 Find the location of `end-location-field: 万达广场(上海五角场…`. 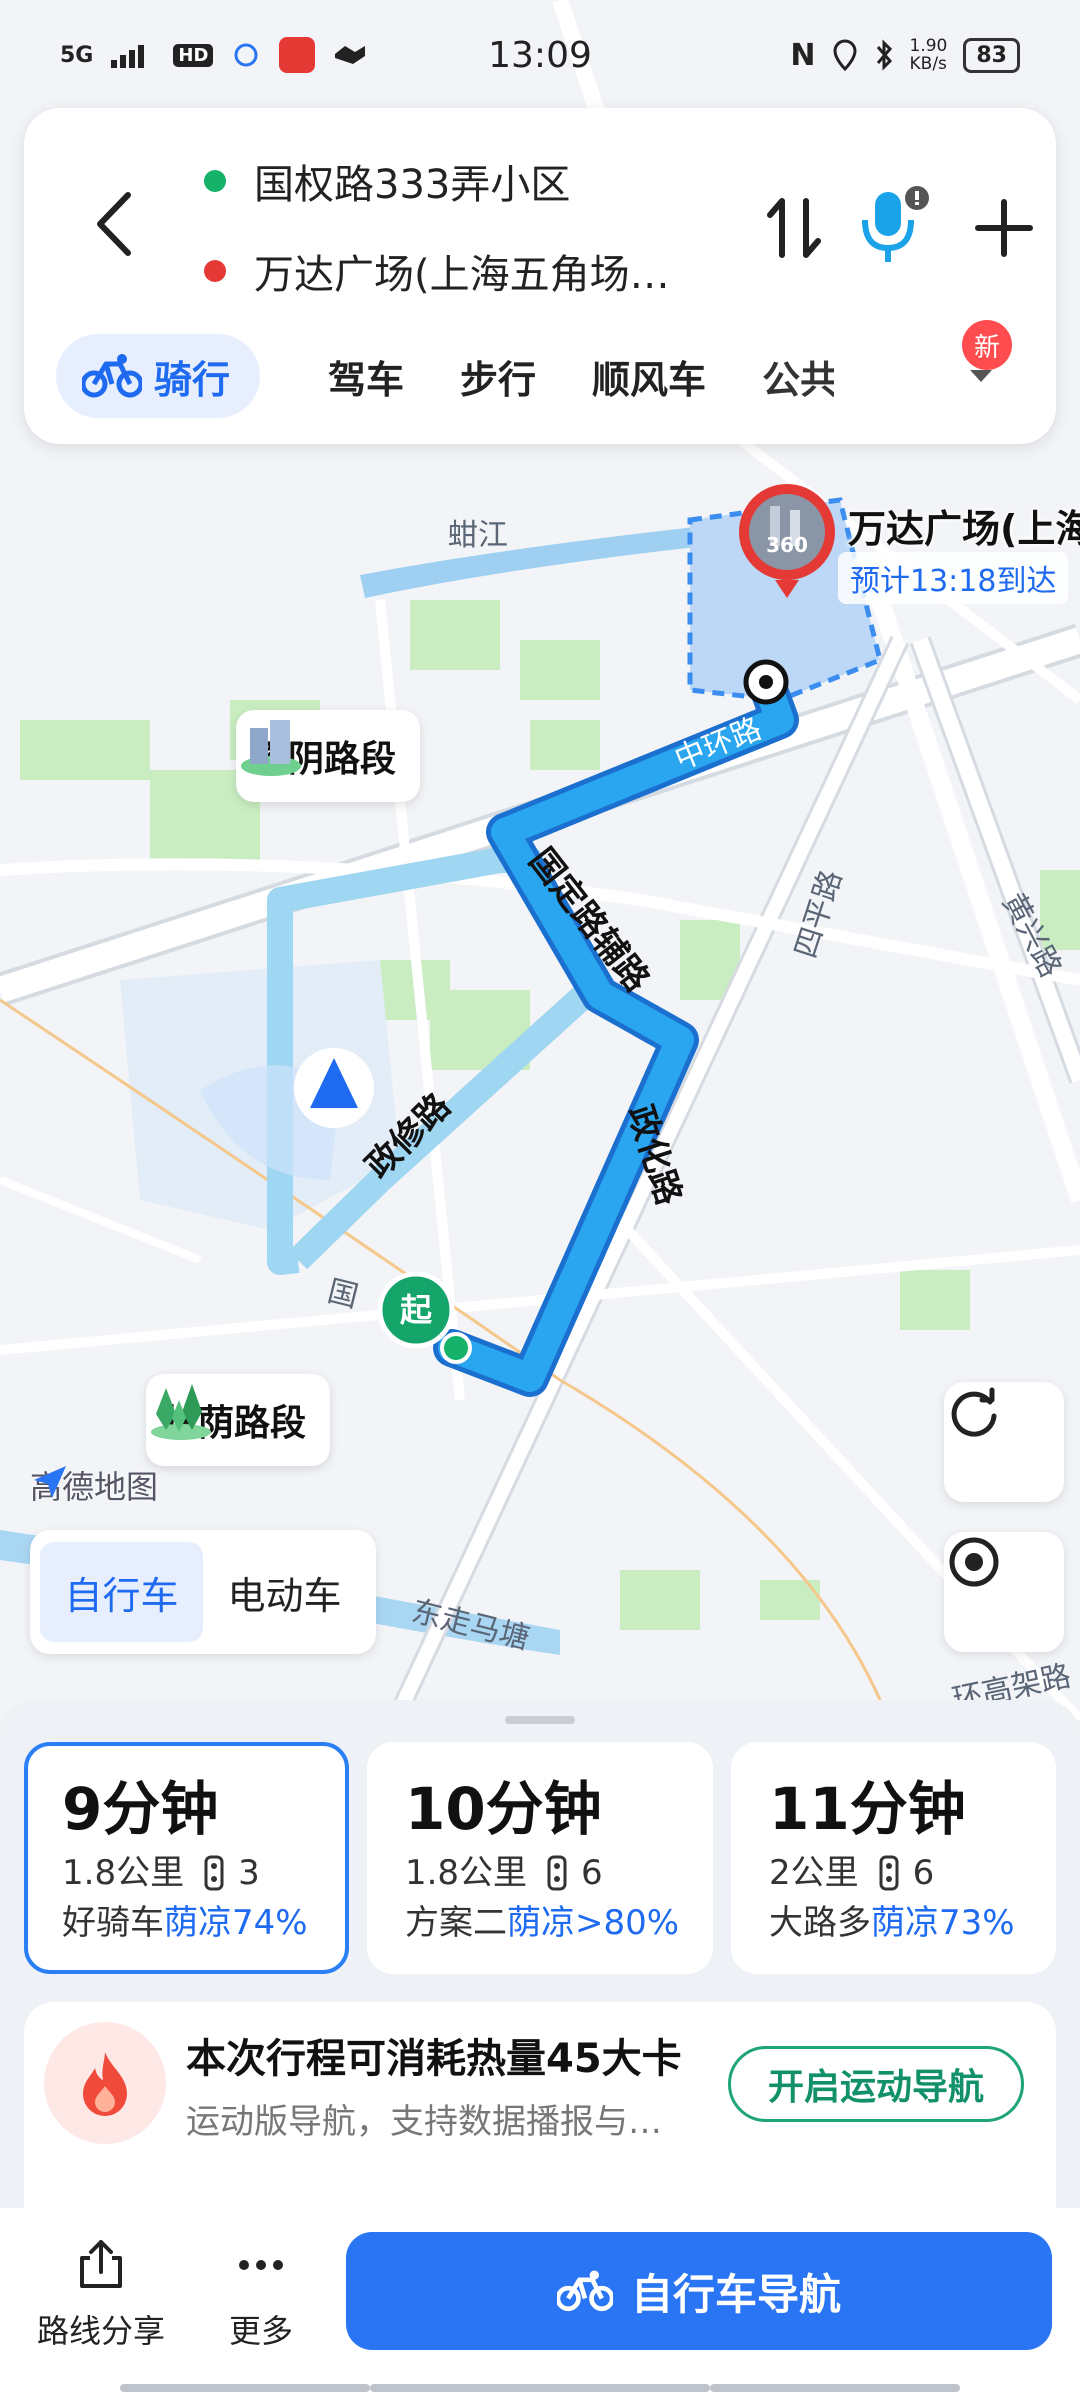

end-location-field: 万达广场(上海五角场… is located at coordinates (437, 271).